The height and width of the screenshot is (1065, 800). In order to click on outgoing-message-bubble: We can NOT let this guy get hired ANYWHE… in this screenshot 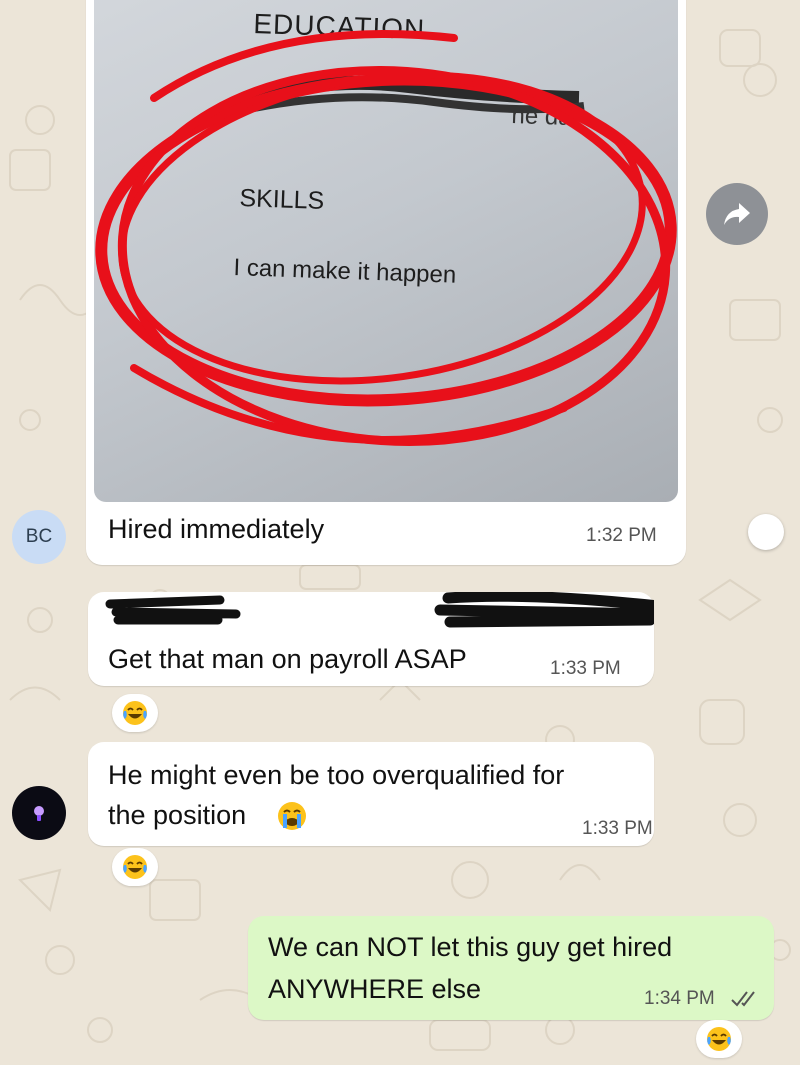, I will do `click(511, 968)`.